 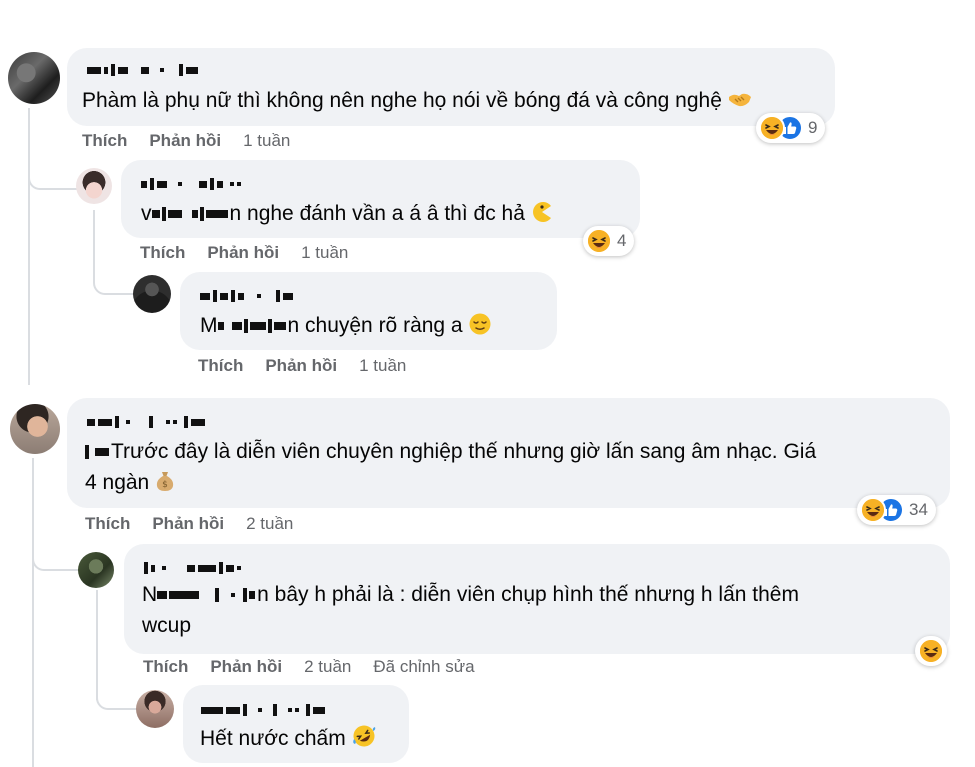 I want to click on money-bag-emoji: $, so click(x=165, y=485).